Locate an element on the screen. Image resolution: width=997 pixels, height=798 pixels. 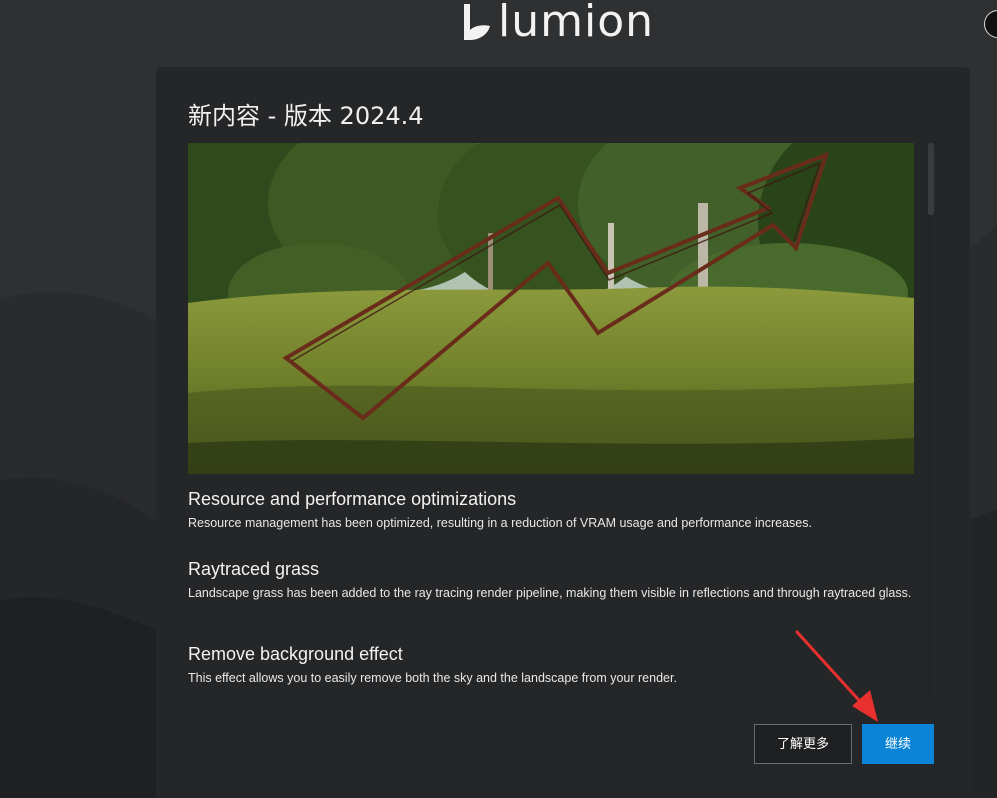
feature-title: Raytraced grass is located at coordinates (254, 569).